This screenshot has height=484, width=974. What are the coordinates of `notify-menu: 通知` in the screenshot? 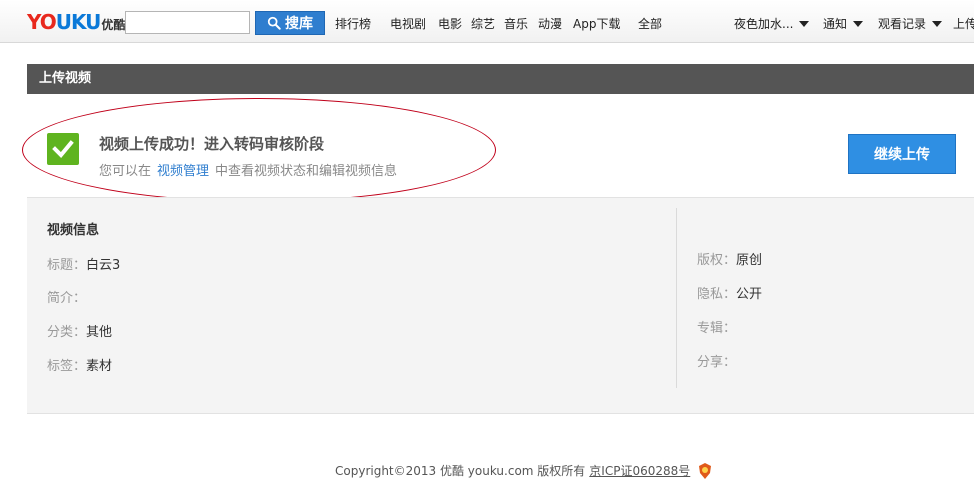 It's located at (843, 23).